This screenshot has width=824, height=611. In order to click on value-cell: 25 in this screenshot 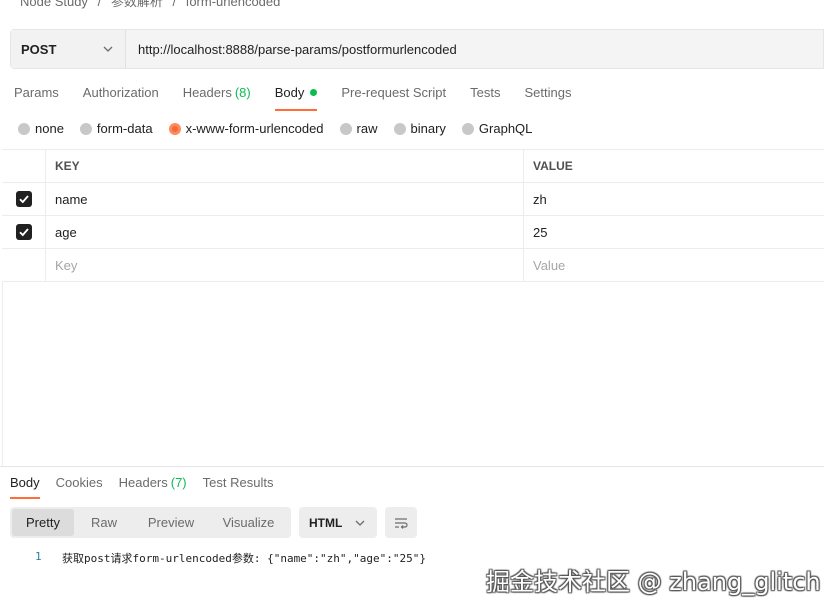, I will do `click(674, 232)`.